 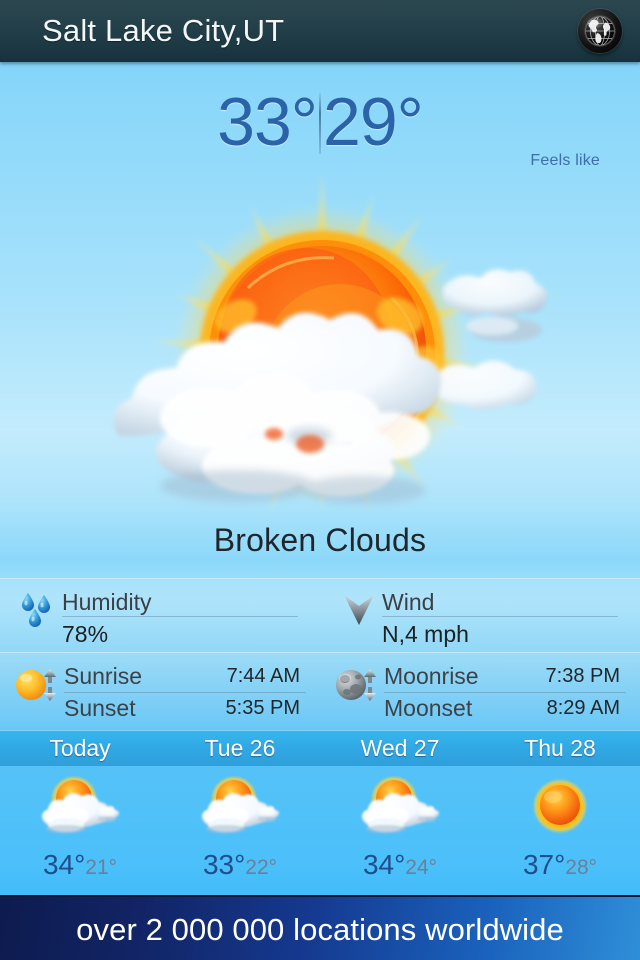 What do you see at coordinates (180, 603) in the screenshot?
I see `humidity-label: Humidity` at bounding box center [180, 603].